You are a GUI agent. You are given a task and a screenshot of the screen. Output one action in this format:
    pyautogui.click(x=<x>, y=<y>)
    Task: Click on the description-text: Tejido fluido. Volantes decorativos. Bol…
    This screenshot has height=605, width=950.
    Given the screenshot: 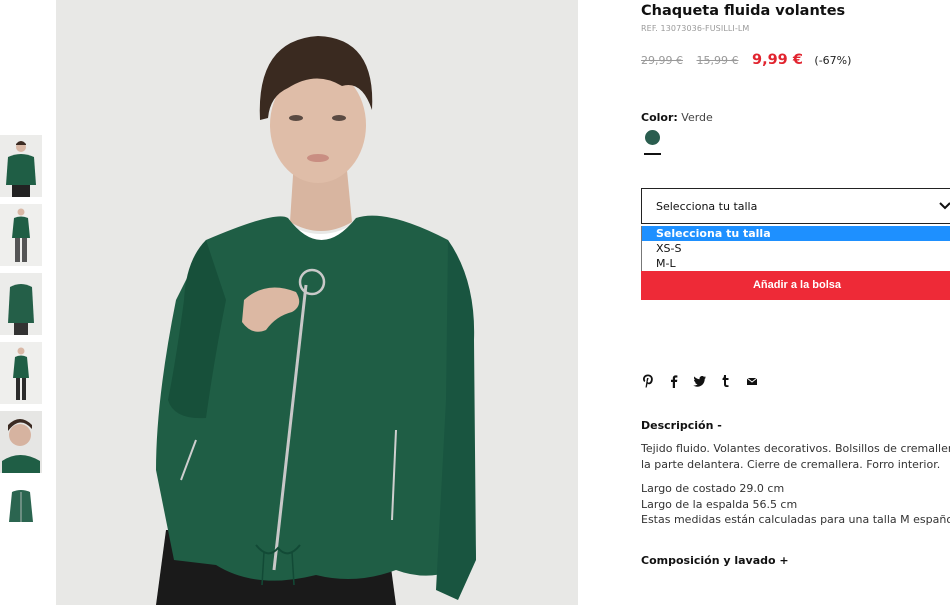 What is the action you would take?
    pyautogui.click(x=795, y=457)
    